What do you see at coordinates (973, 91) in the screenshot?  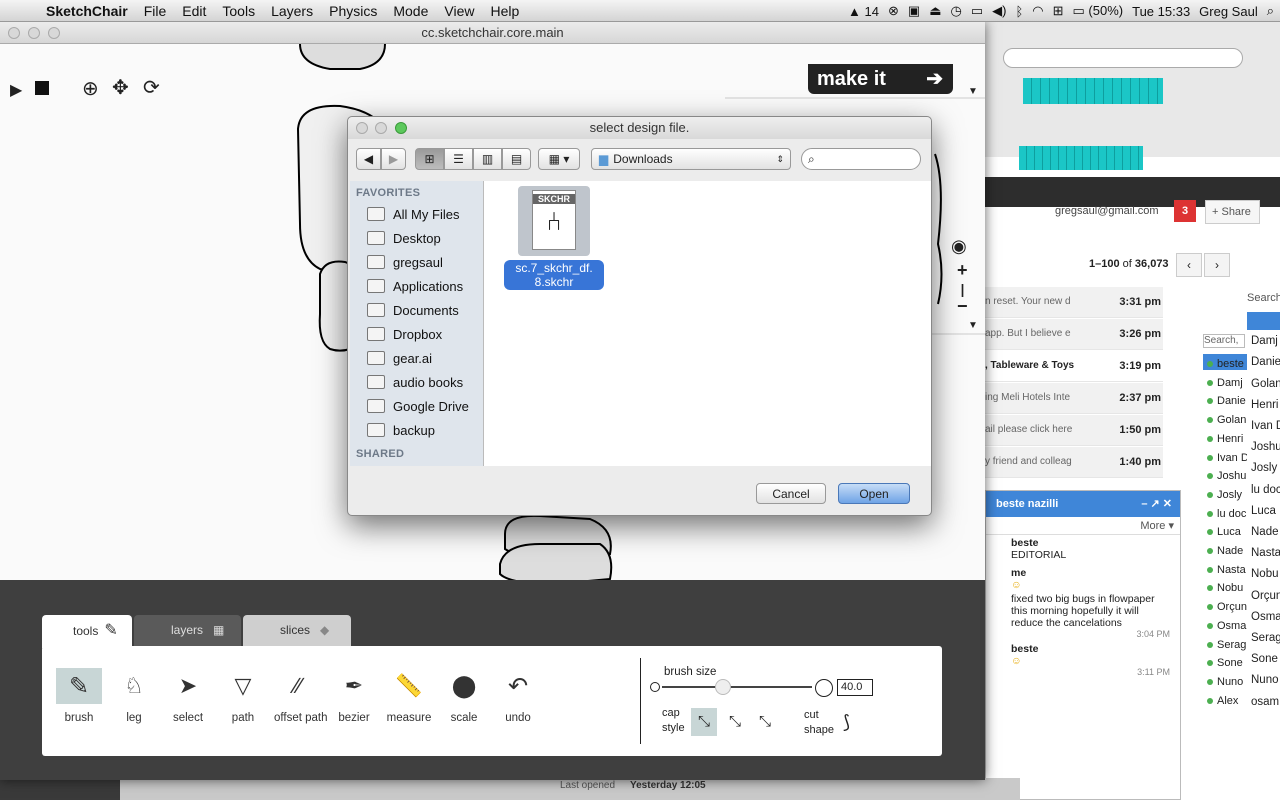 I see `dropdown-arrow-icon: ▼` at bounding box center [973, 91].